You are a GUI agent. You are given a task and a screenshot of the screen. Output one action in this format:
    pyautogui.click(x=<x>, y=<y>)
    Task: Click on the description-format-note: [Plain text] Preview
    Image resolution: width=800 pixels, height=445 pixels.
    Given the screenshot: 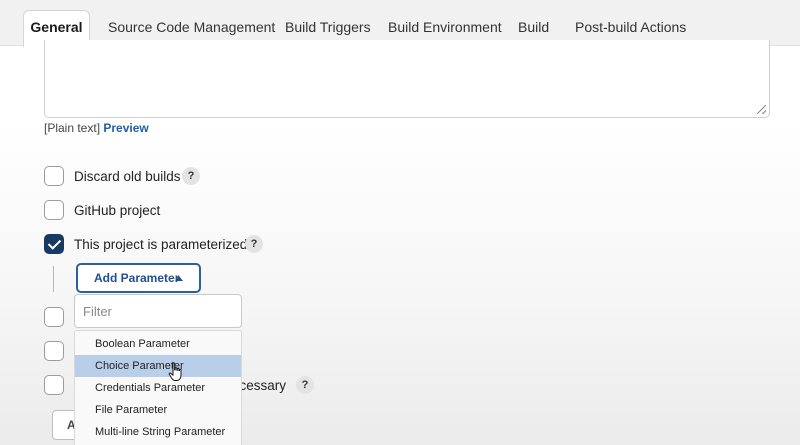 What is the action you would take?
    pyautogui.click(x=96, y=128)
    